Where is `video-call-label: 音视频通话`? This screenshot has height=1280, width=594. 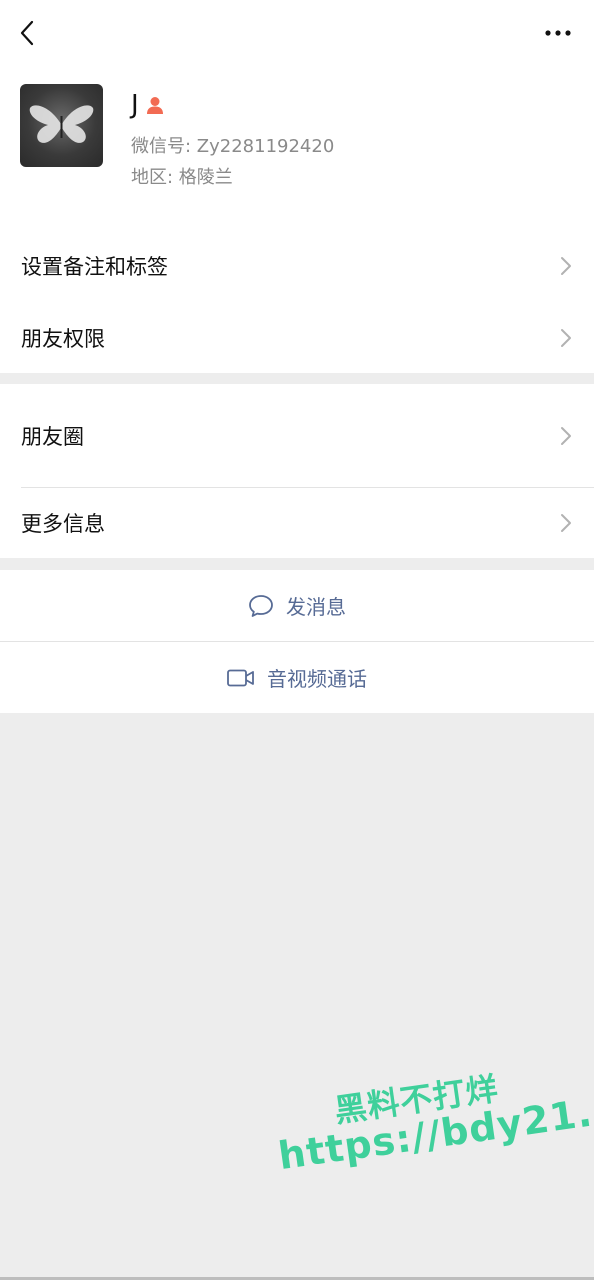
video-call-label: 音视频通话 is located at coordinates (317, 679).